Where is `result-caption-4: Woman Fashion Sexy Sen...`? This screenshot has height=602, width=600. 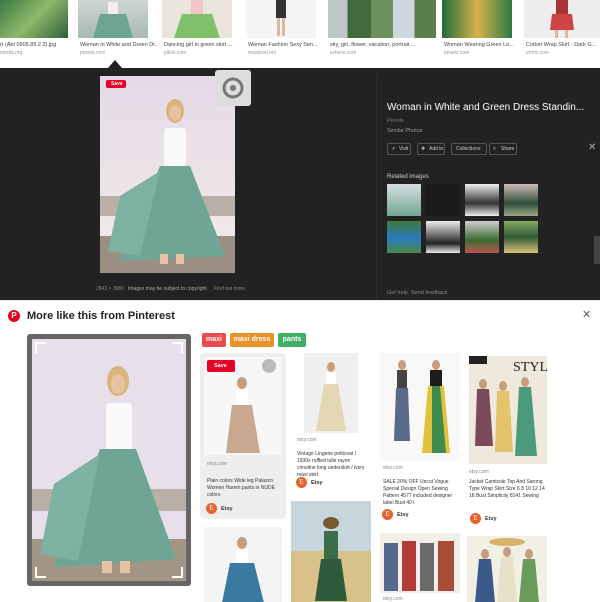 result-caption-4: Woman Fashion Sexy Sen... is located at coordinates (287, 45).